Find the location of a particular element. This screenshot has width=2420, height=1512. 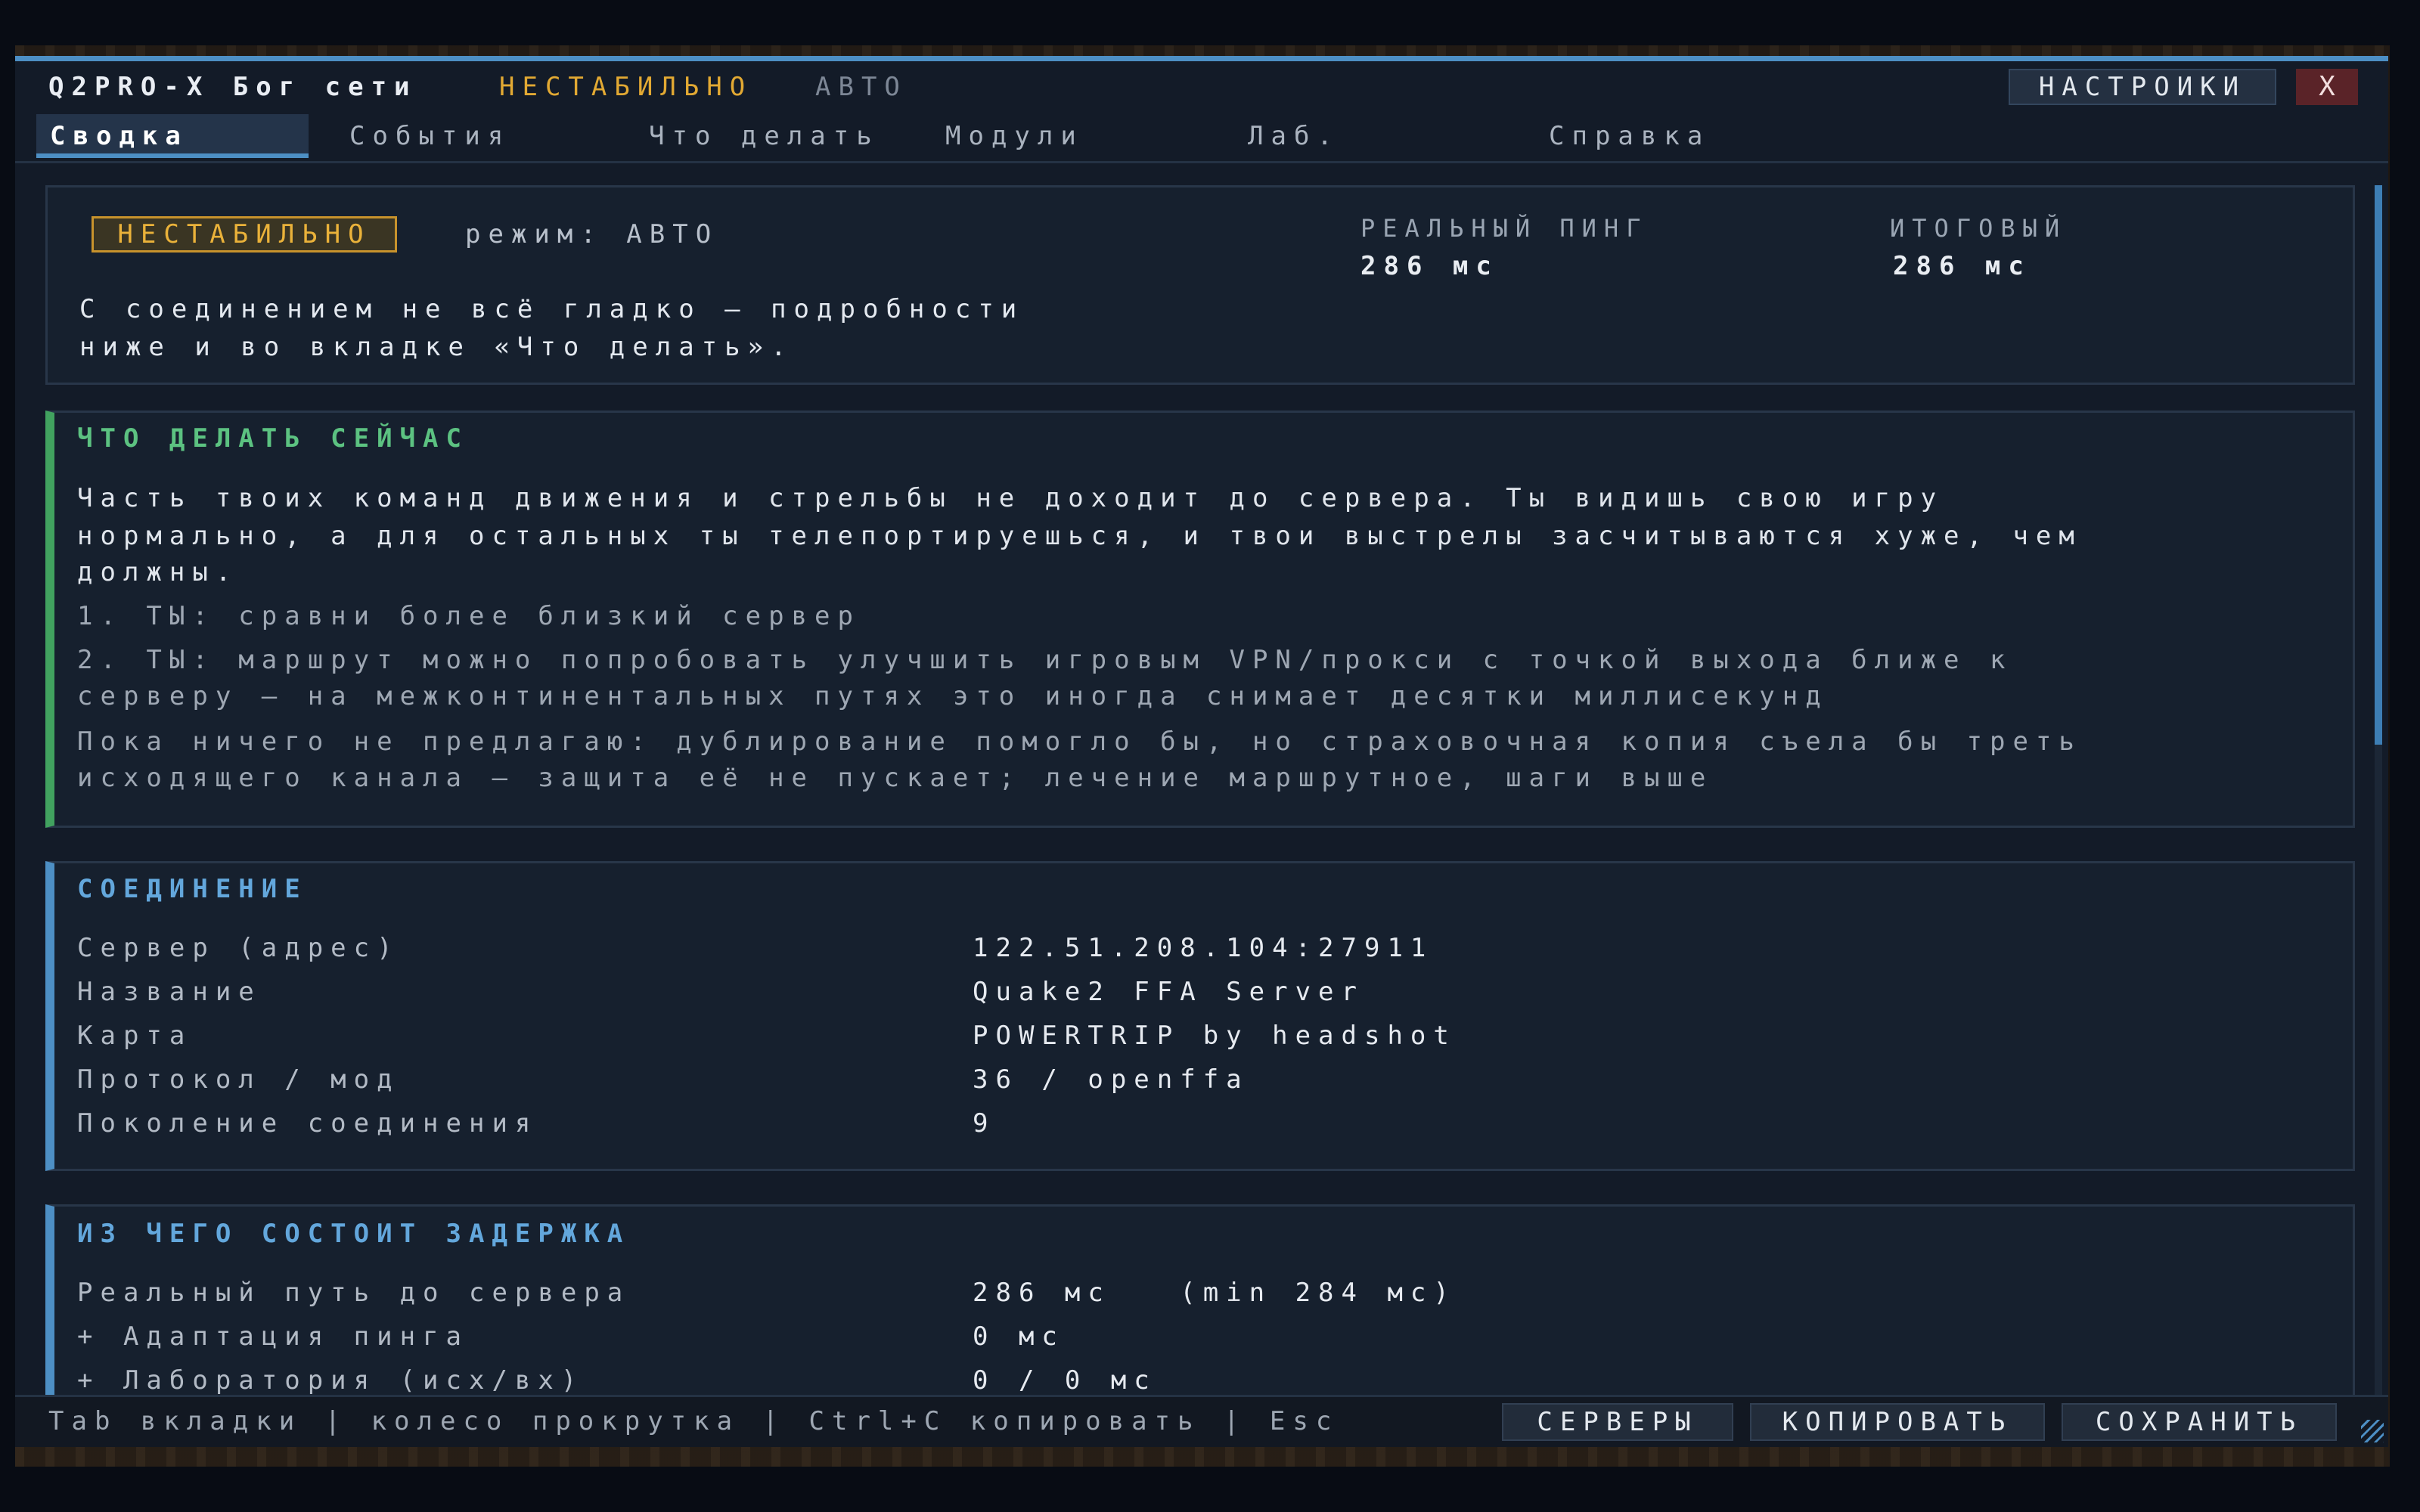

map-label: Карта is located at coordinates (135, 1036).